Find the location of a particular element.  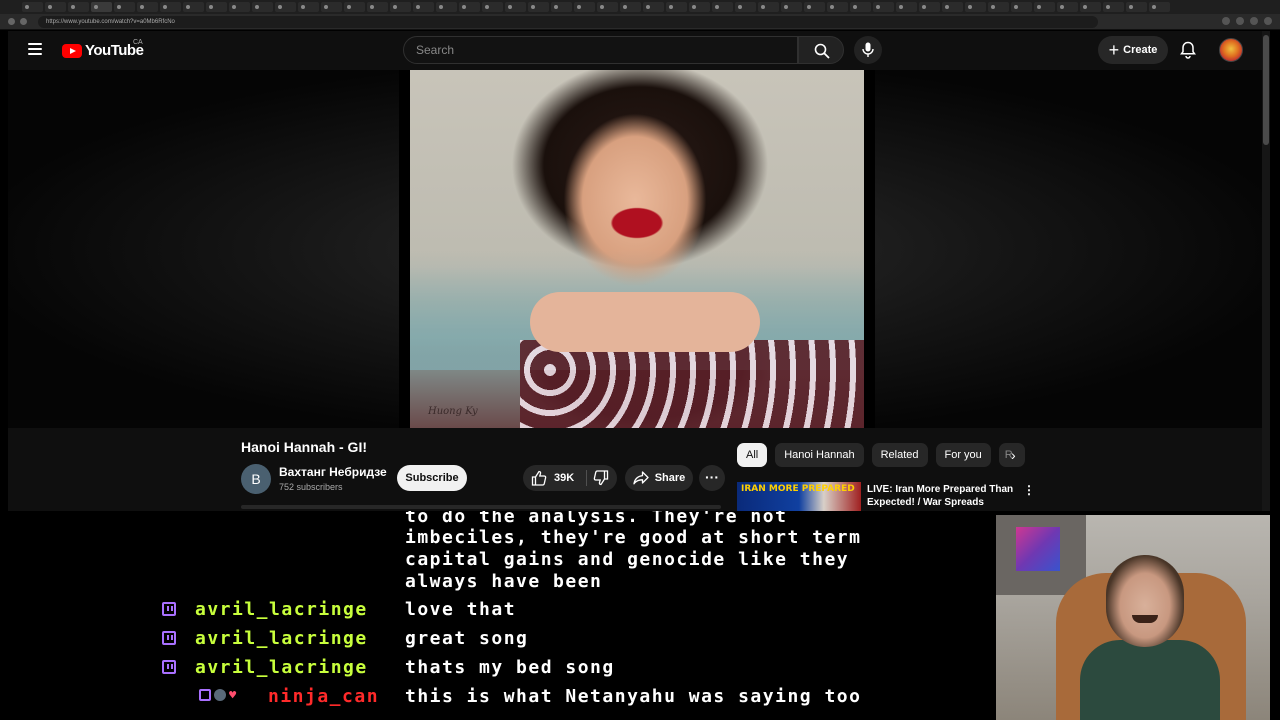

thumbnail-text: IRAN MORE PREPARED is located at coordinates (798, 489).